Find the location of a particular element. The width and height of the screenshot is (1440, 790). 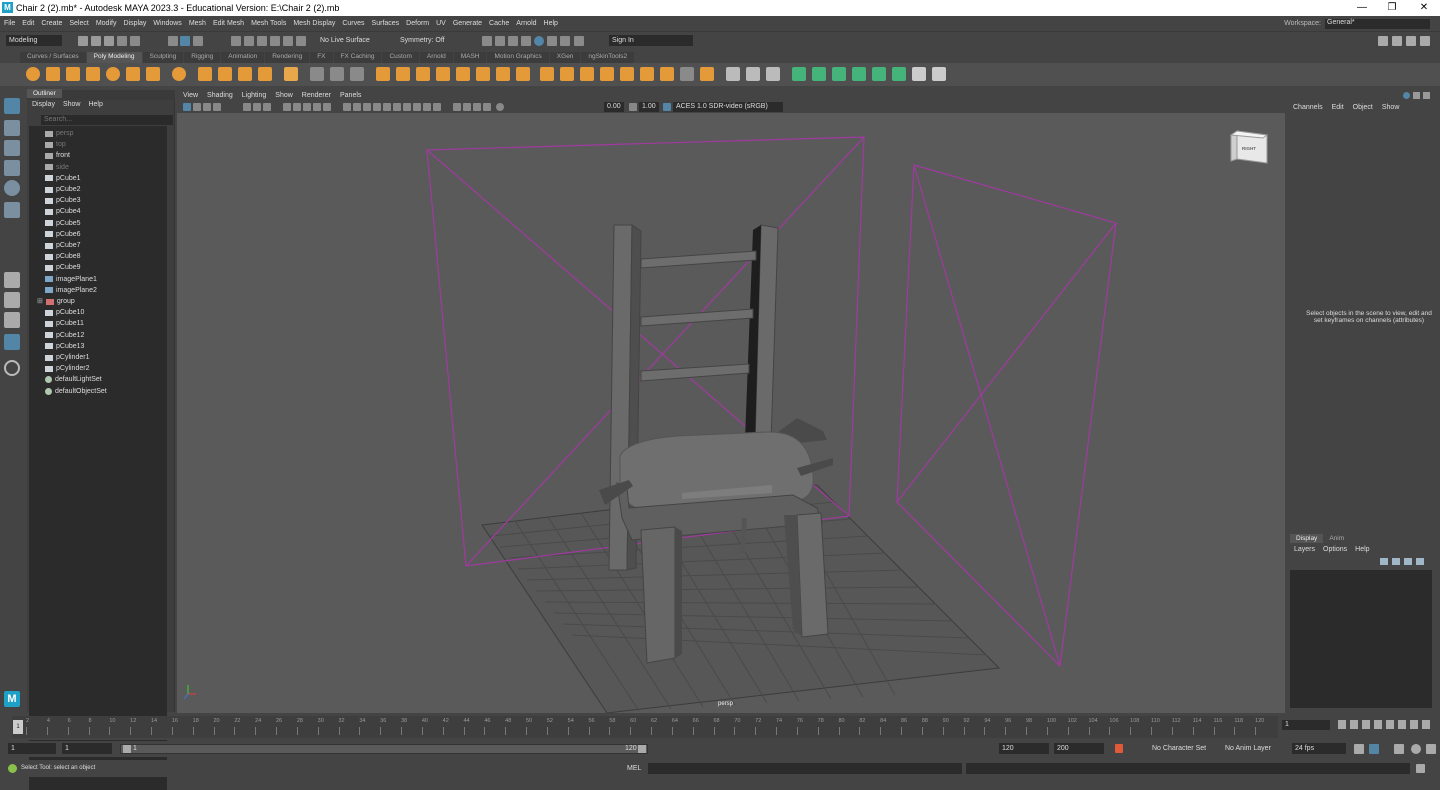

shelf-tab: Rigging is located at coordinates (202, 57).